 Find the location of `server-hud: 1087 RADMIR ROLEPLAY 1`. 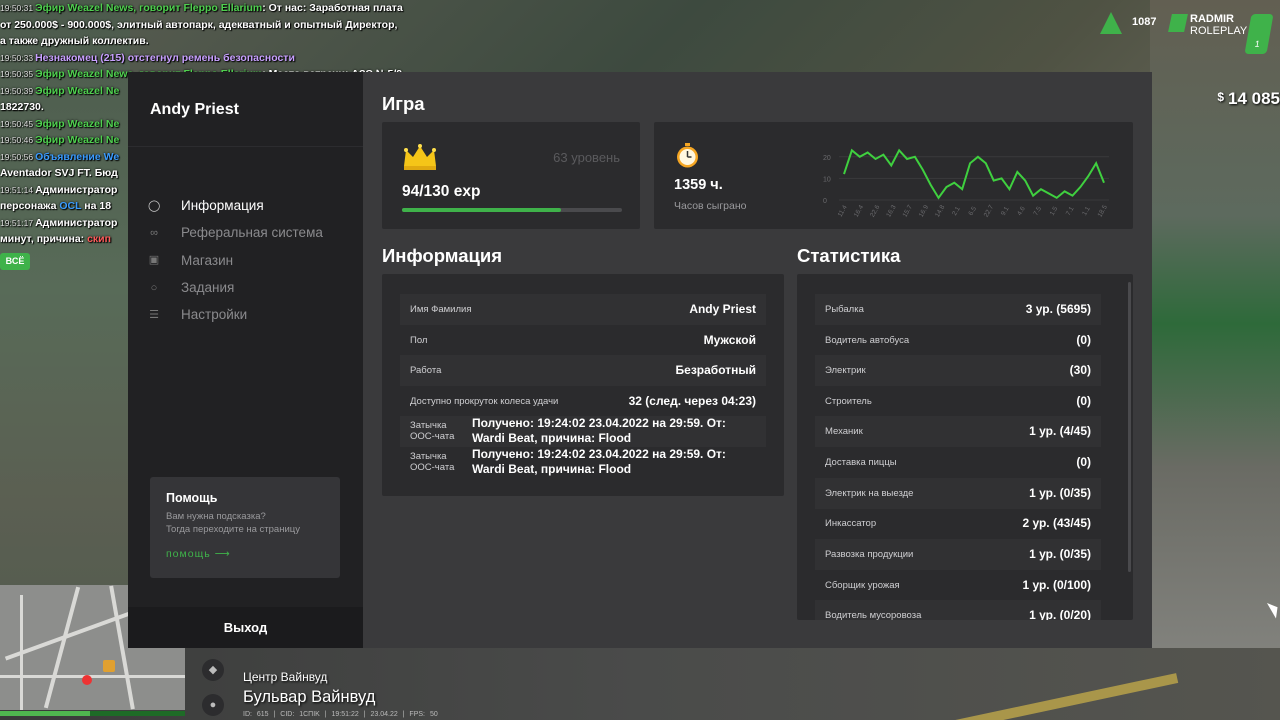

server-hud: 1087 RADMIR ROLEPLAY 1 is located at coordinates (1187, 33).